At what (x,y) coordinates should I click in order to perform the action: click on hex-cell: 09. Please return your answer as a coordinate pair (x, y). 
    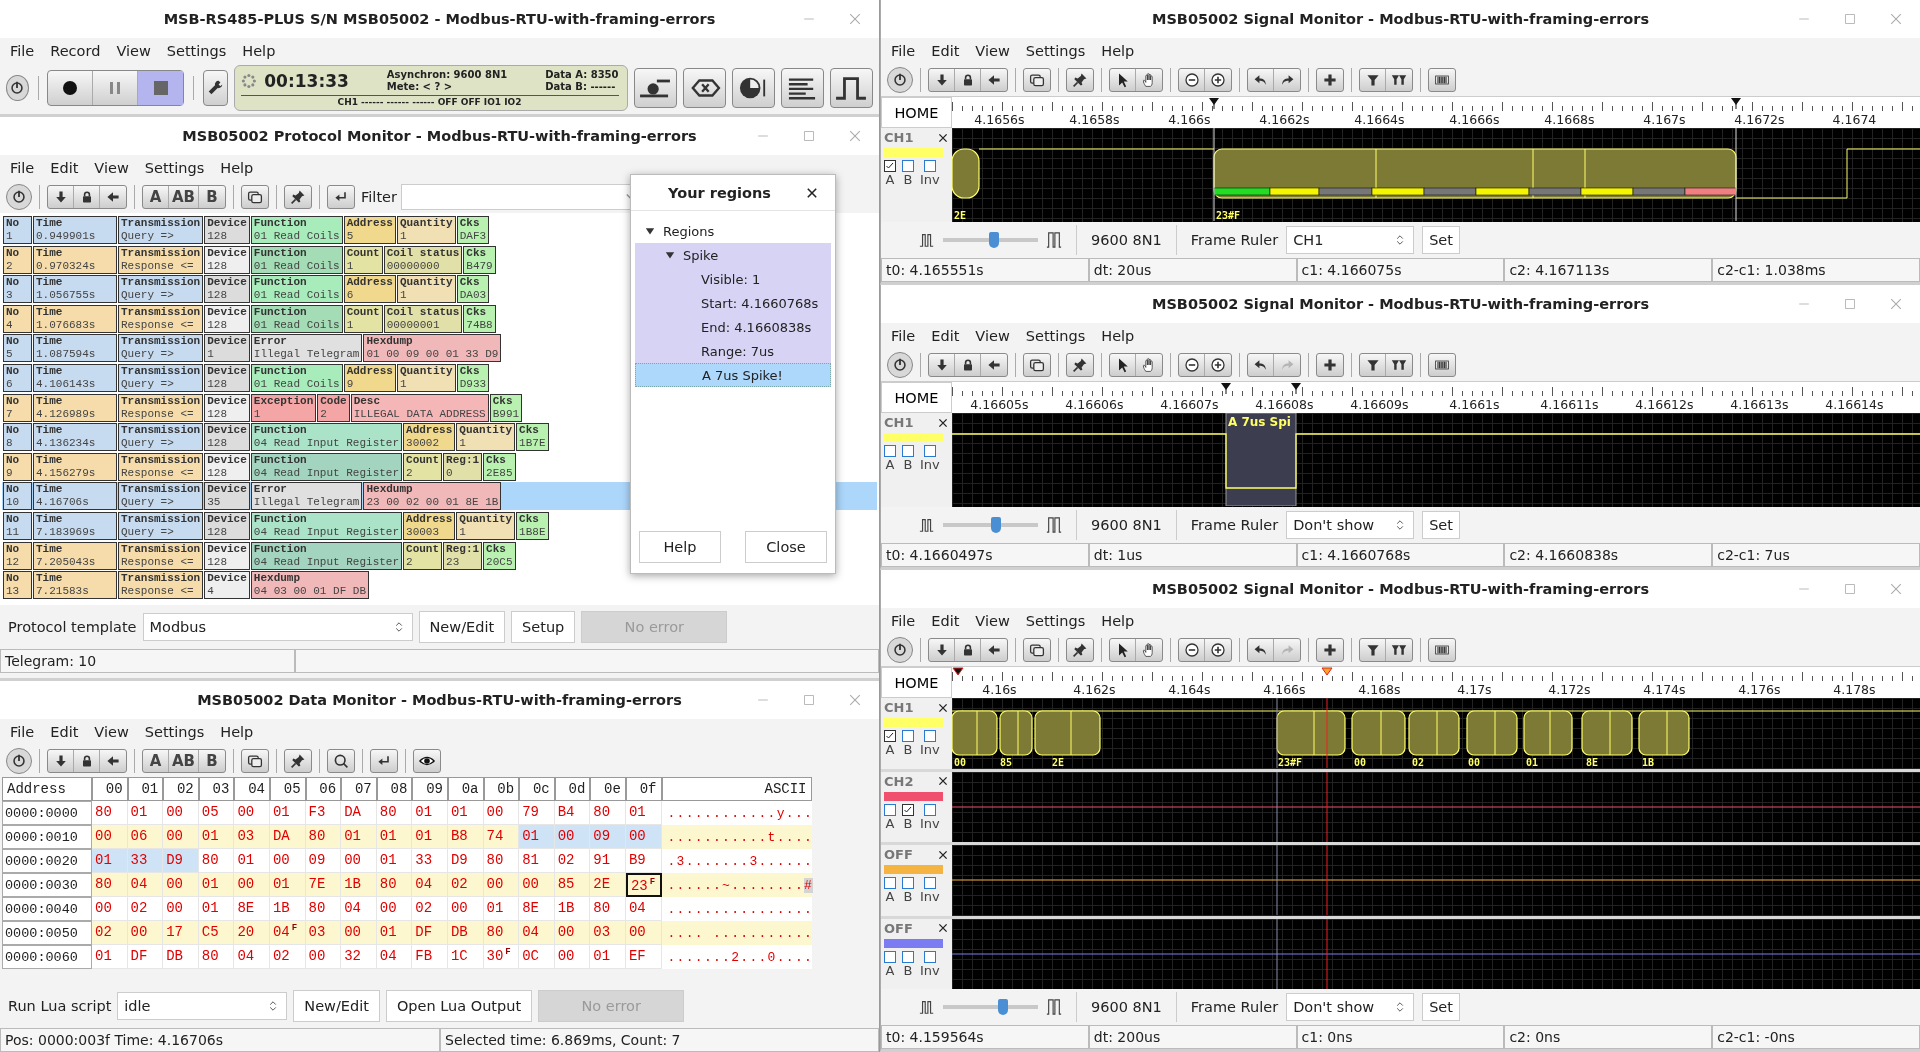
    Looking at the image, I should click on (608, 837).